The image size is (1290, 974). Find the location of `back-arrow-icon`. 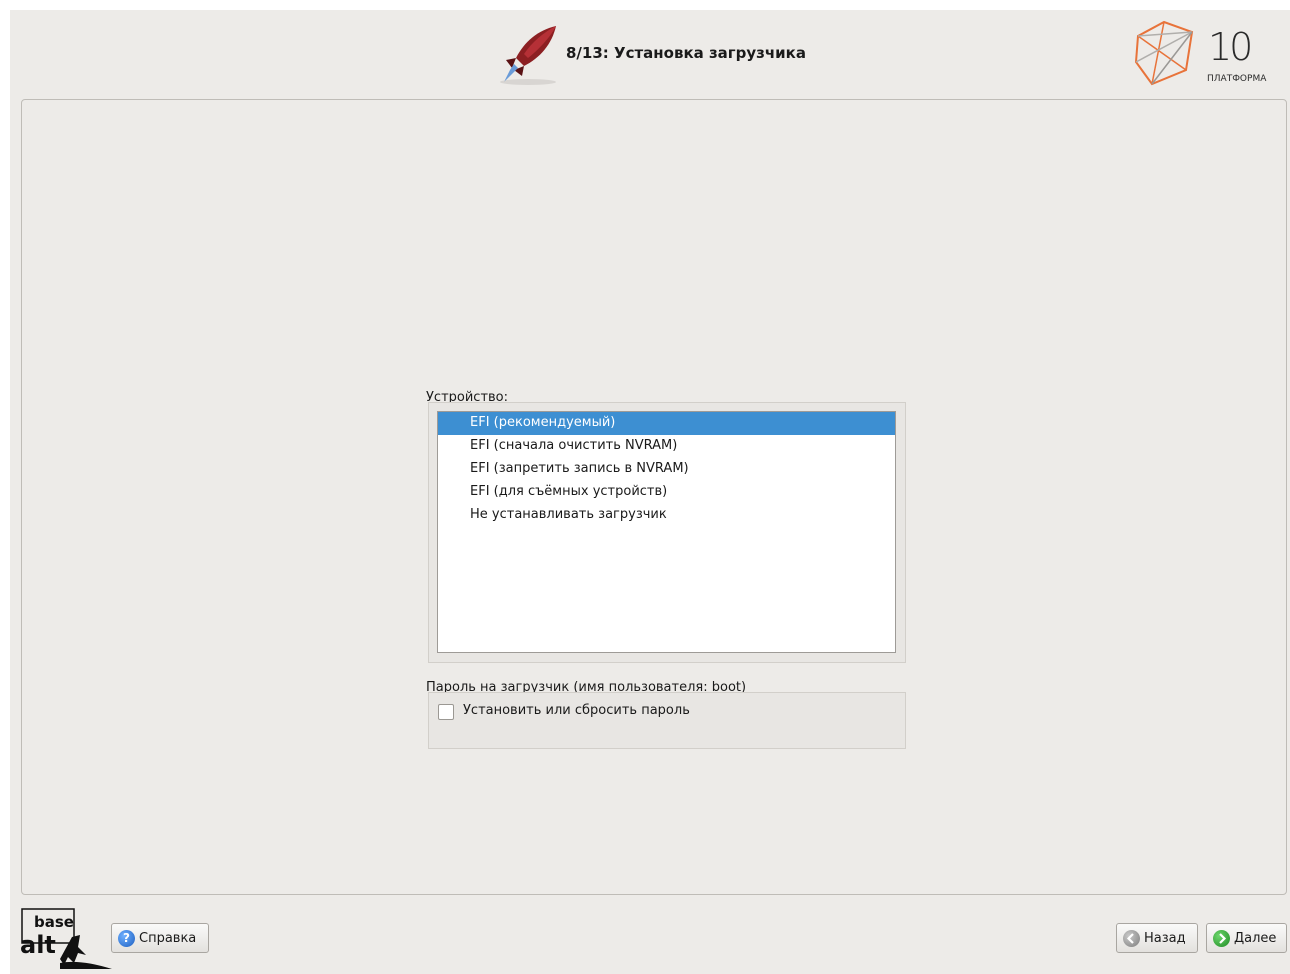

back-arrow-icon is located at coordinates (1131, 938).